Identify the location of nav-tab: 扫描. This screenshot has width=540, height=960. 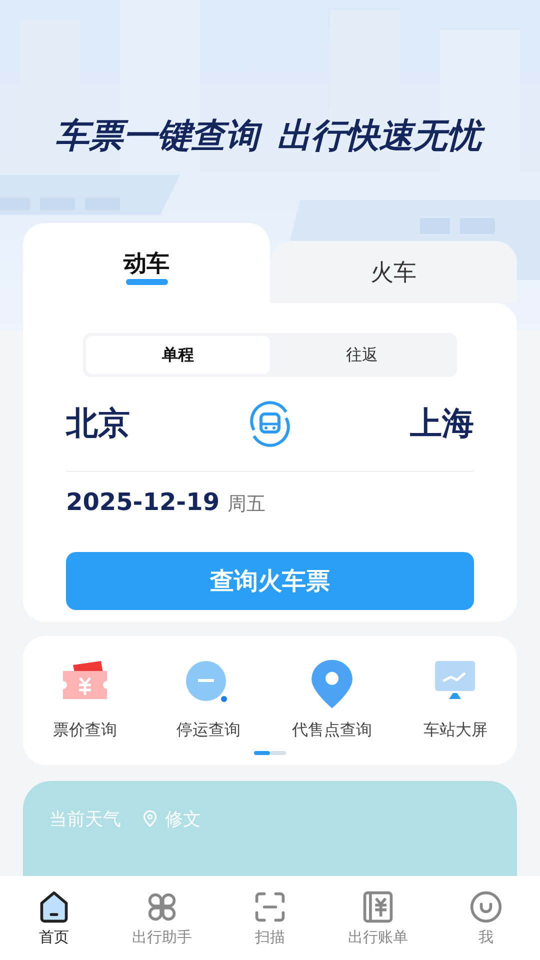
(270, 918).